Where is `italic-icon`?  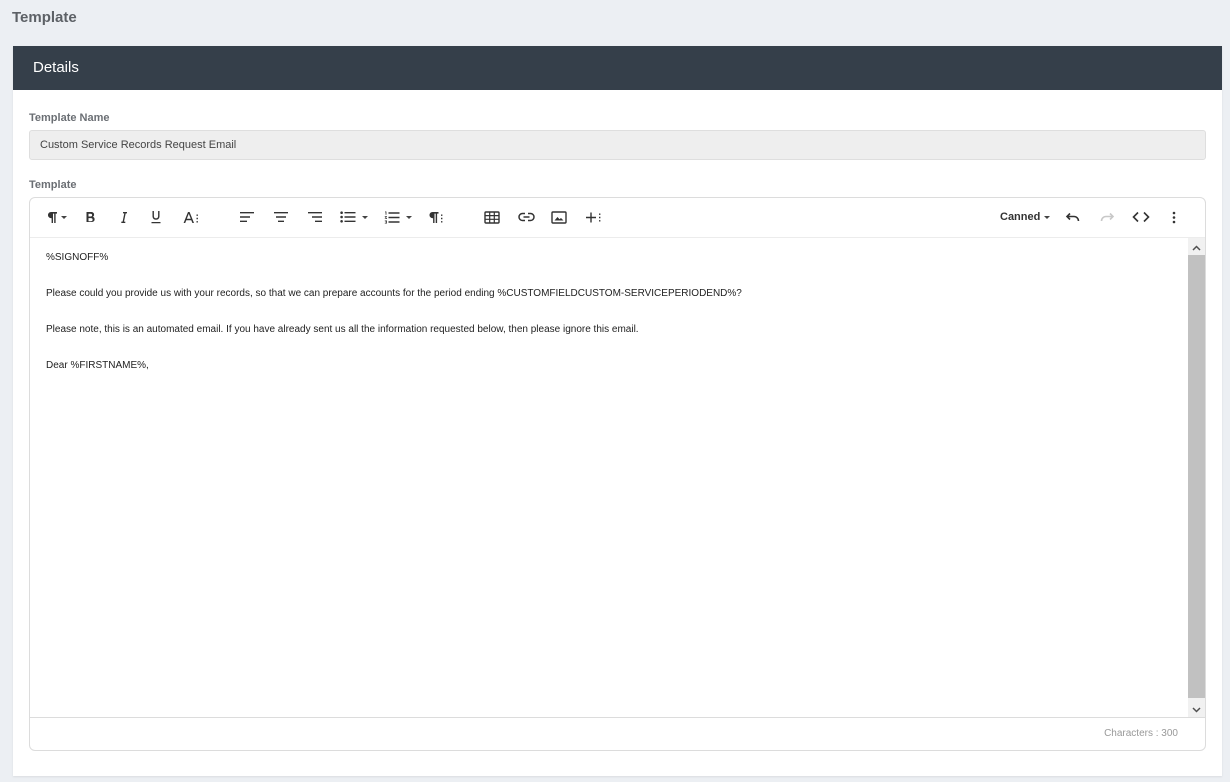 italic-icon is located at coordinates (124, 217).